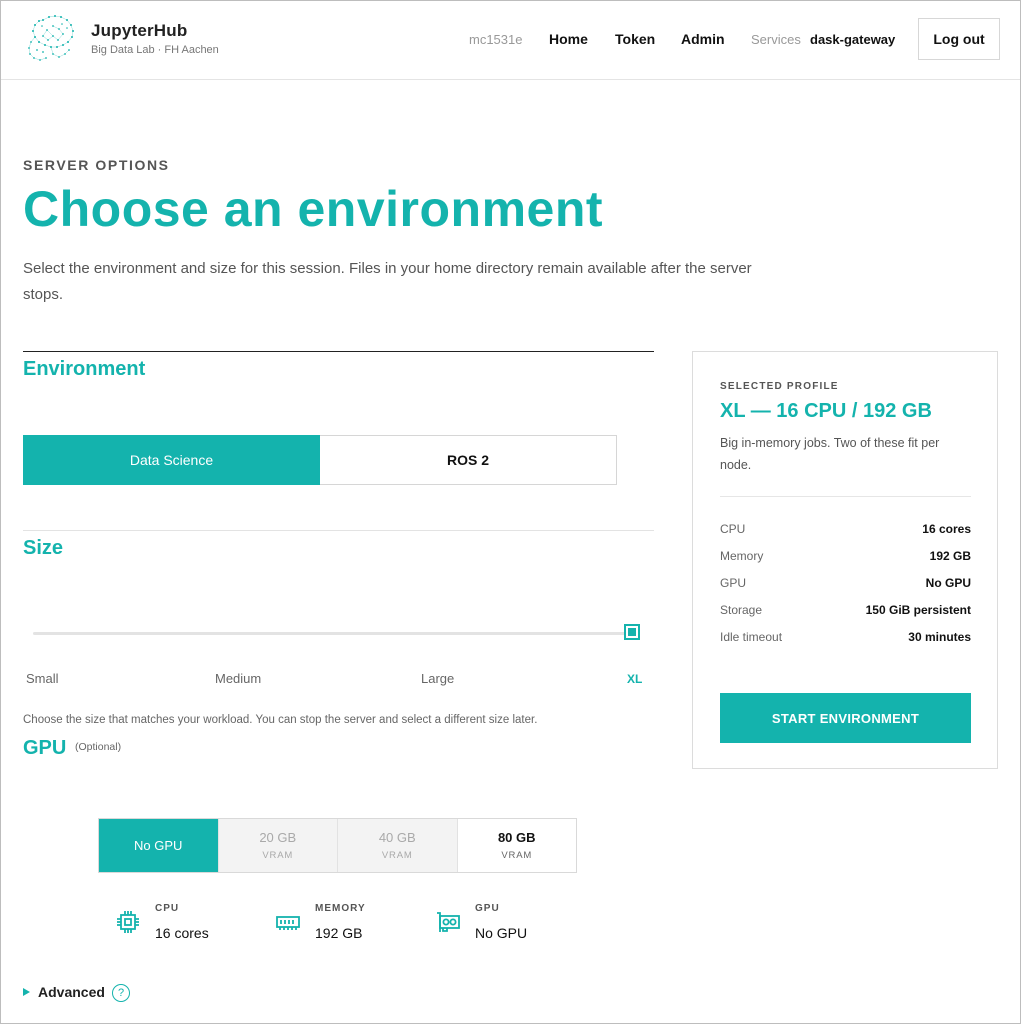 The width and height of the screenshot is (1021, 1024). Describe the element at coordinates (43, 548) in the screenshot. I see `size-heading: Size` at that location.